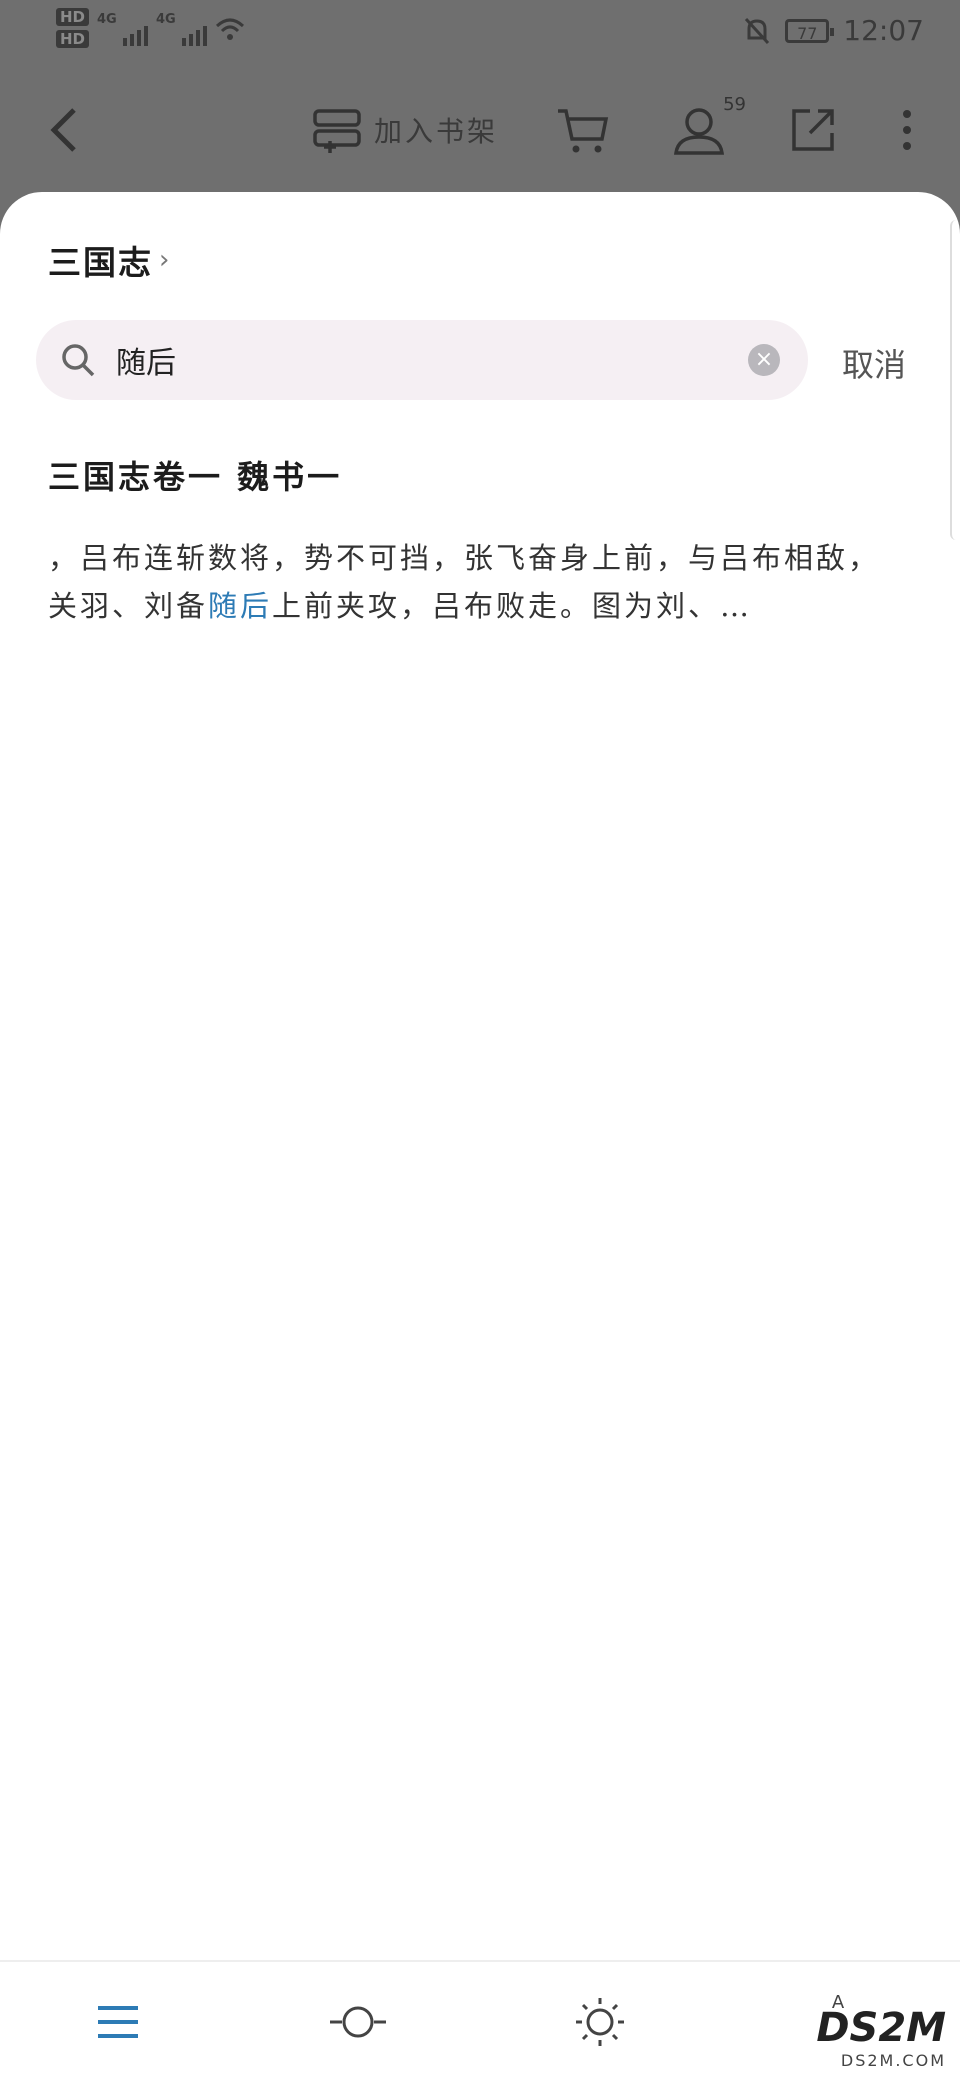  What do you see at coordinates (166, 19) in the screenshot?
I see `network-type-2: 4G` at bounding box center [166, 19].